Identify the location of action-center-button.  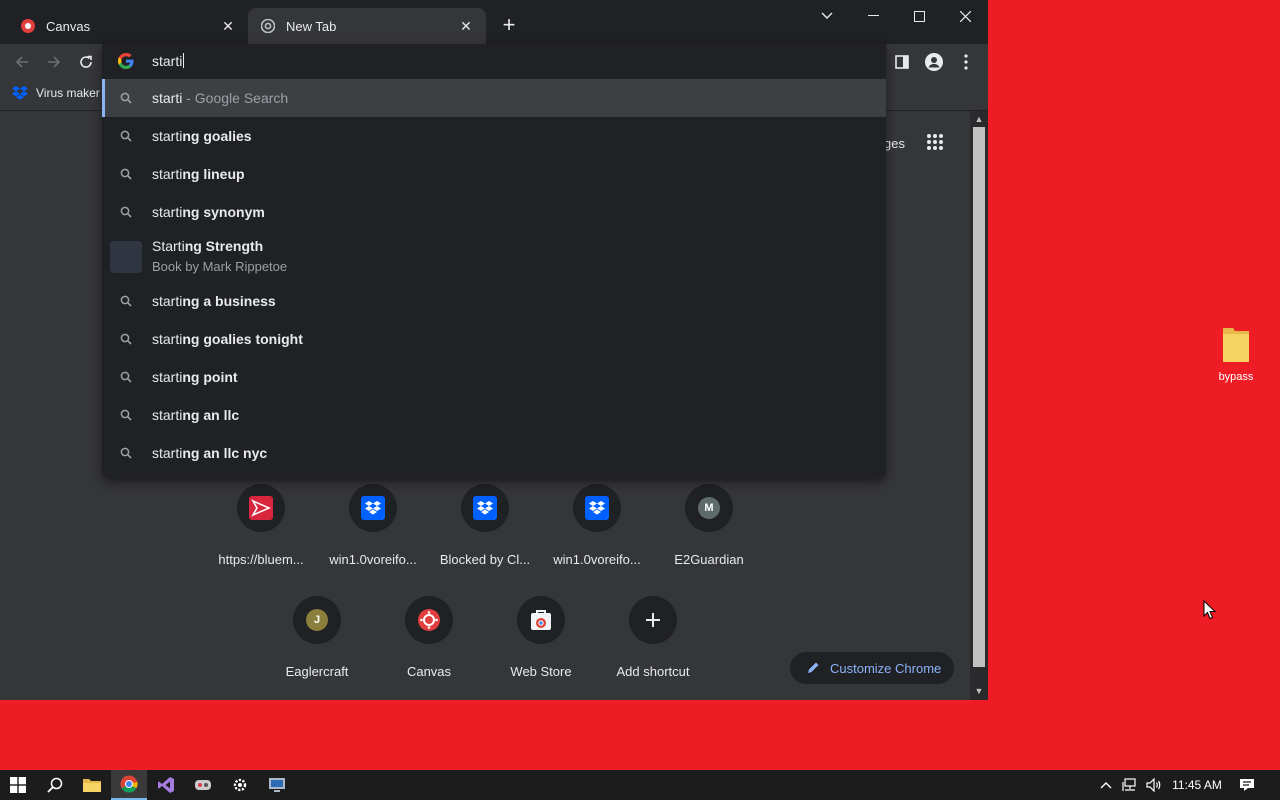
(1247, 785).